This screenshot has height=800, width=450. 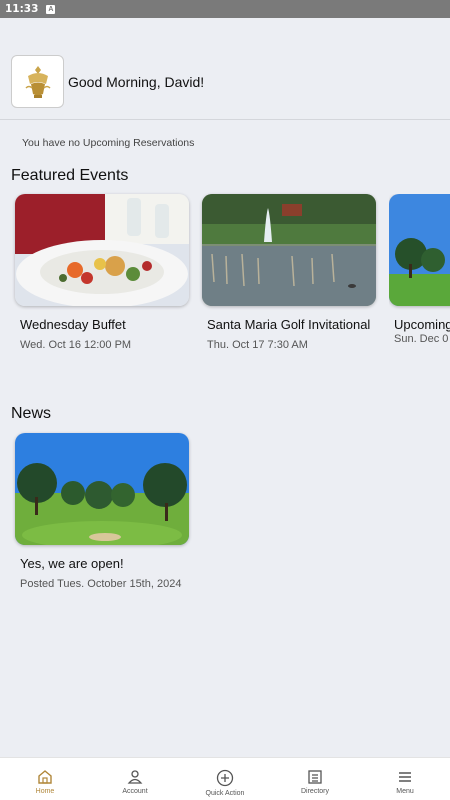 I want to click on club-logo-icon, so click(x=37, y=81).